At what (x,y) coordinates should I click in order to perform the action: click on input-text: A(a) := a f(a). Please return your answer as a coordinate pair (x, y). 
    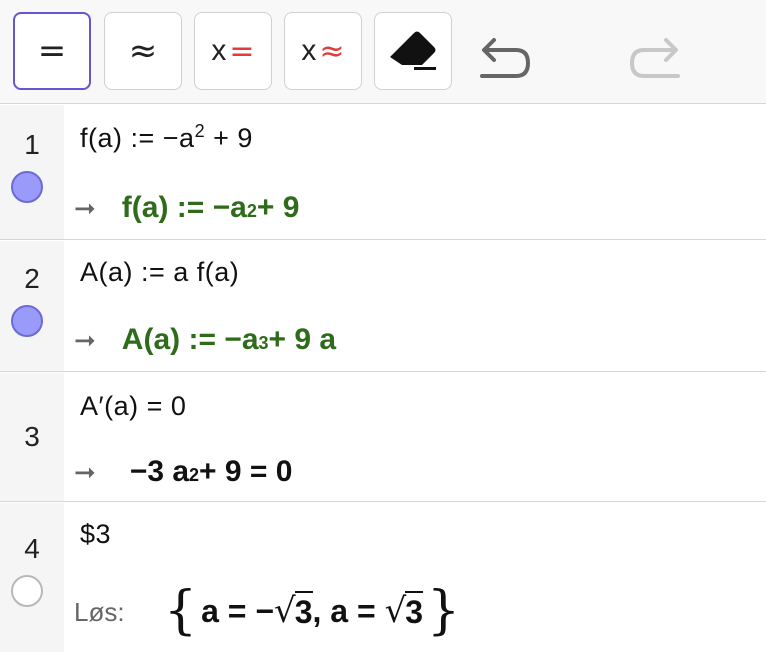
    Looking at the image, I should click on (160, 272).